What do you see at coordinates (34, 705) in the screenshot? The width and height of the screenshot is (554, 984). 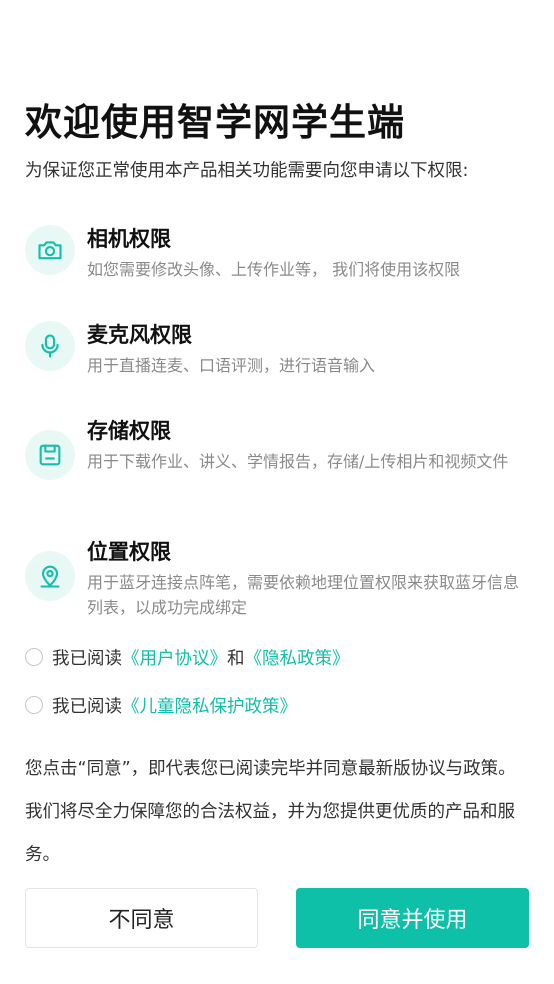 I see `agree-child-privacy-radio` at bounding box center [34, 705].